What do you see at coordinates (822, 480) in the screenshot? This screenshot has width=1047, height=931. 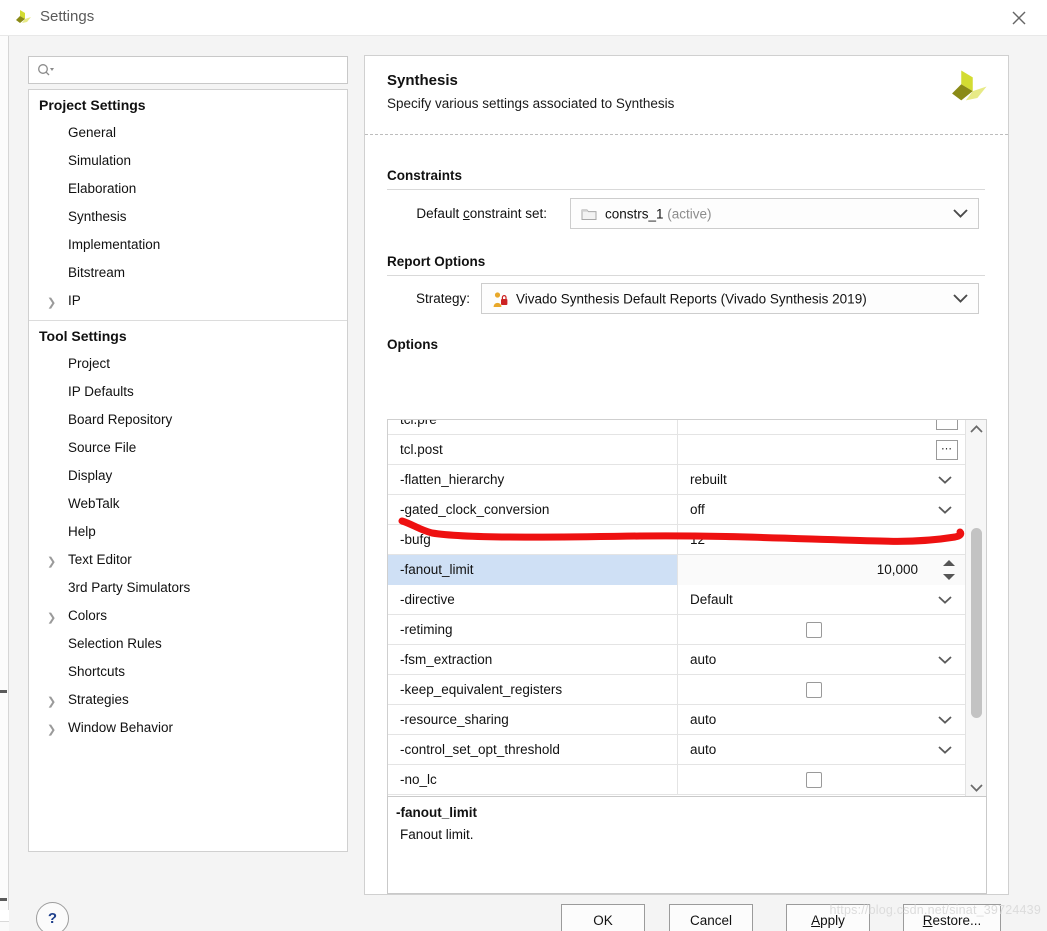 I see `option-value: rebuilt` at bounding box center [822, 480].